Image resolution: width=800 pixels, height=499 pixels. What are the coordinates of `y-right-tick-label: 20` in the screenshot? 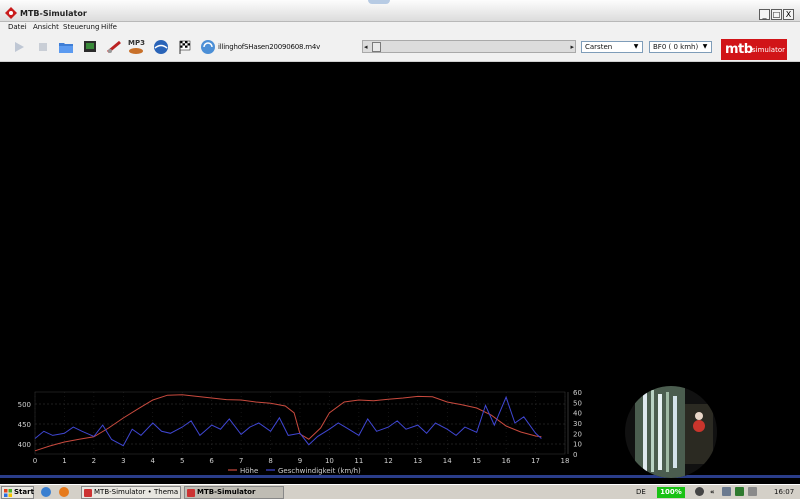 It's located at (577, 434).